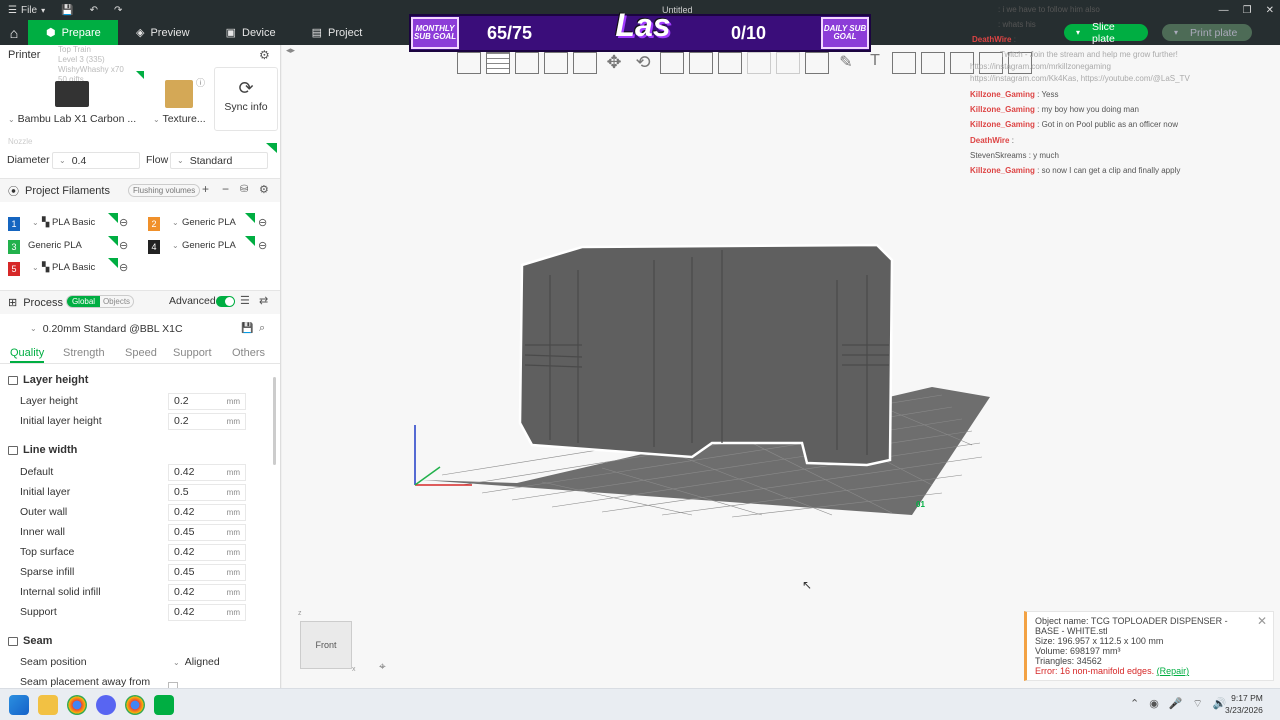 The width and height of the screenshot is (1280, 720). What do you see at coordinates (26, 10) in the screenshot?
I see `file-menu: ☰ File ▾` at bounding box center [26, 10].